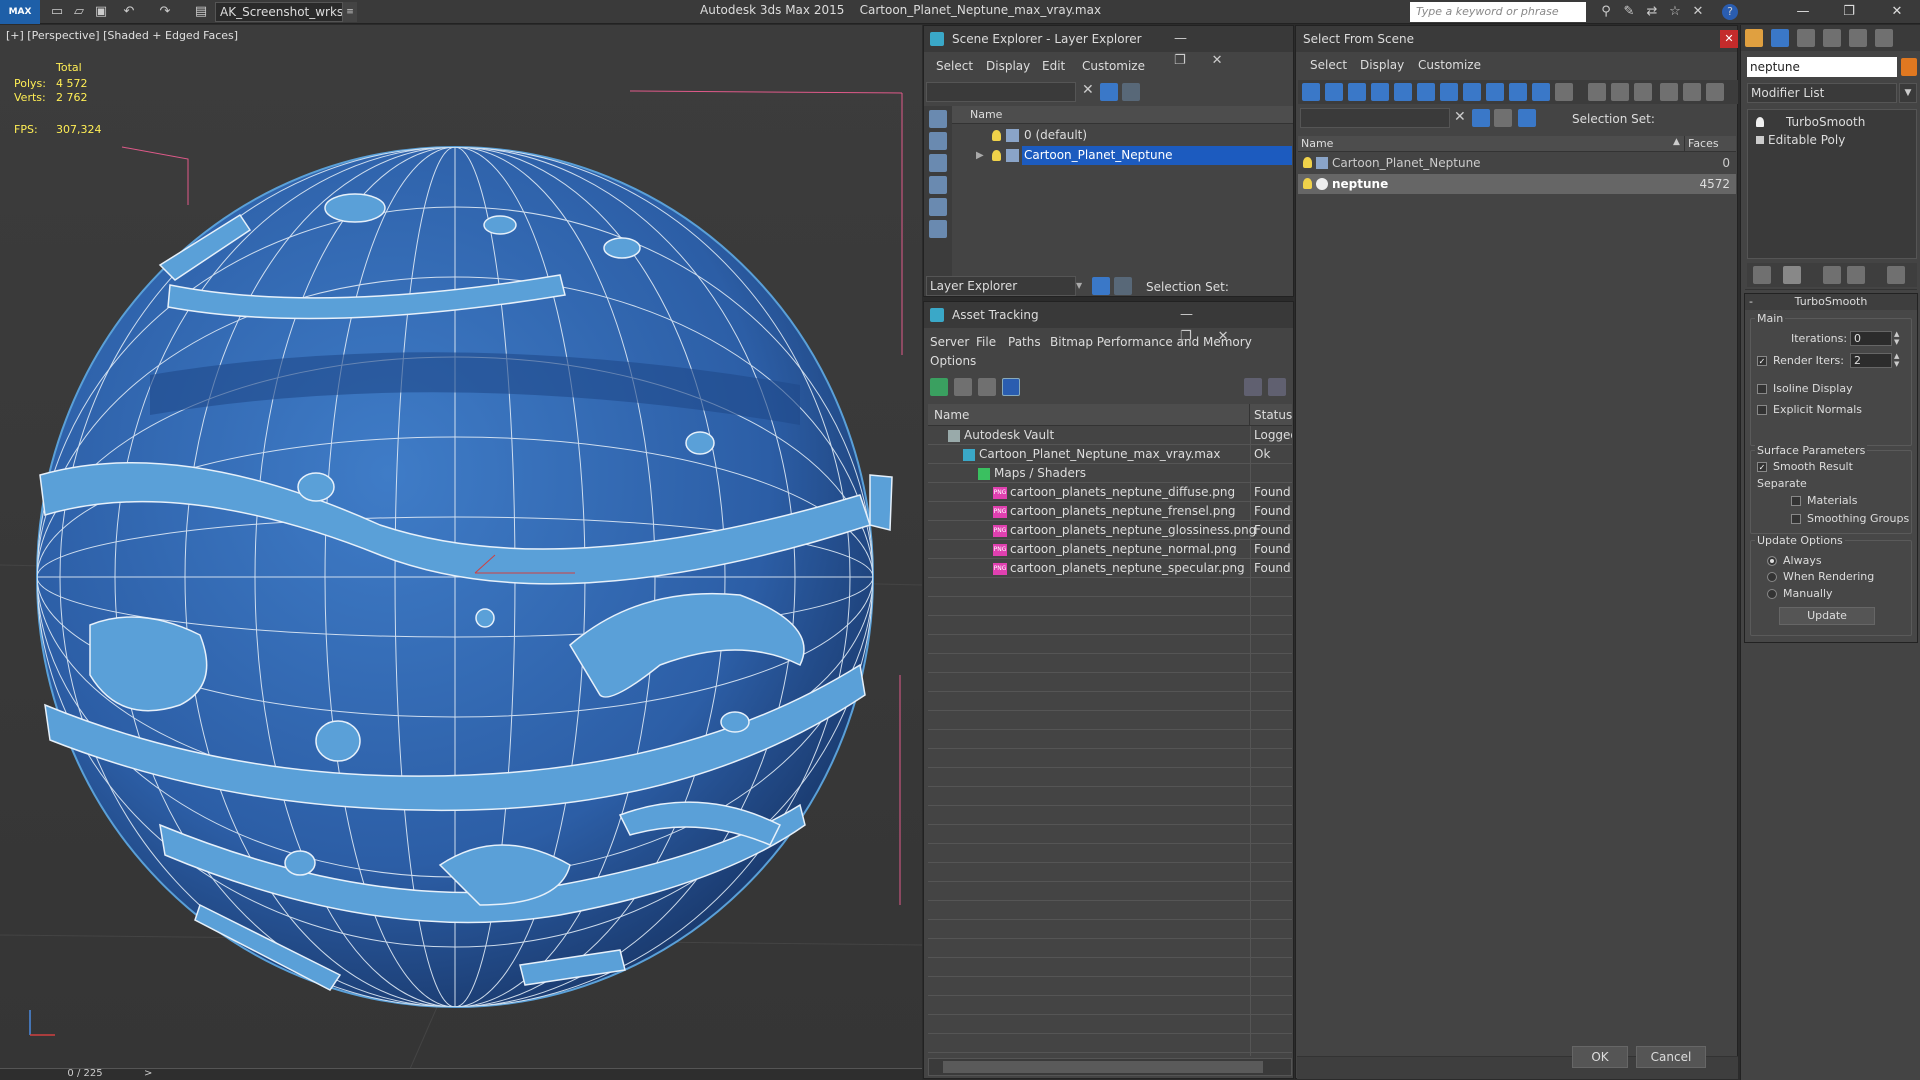 This screenshot has height=1080, width=1920. What do you see at coordinates (1527, 118) in the screenshot?
I see `sfs-hierarchy-icon` at bounding box center [1527, 118].